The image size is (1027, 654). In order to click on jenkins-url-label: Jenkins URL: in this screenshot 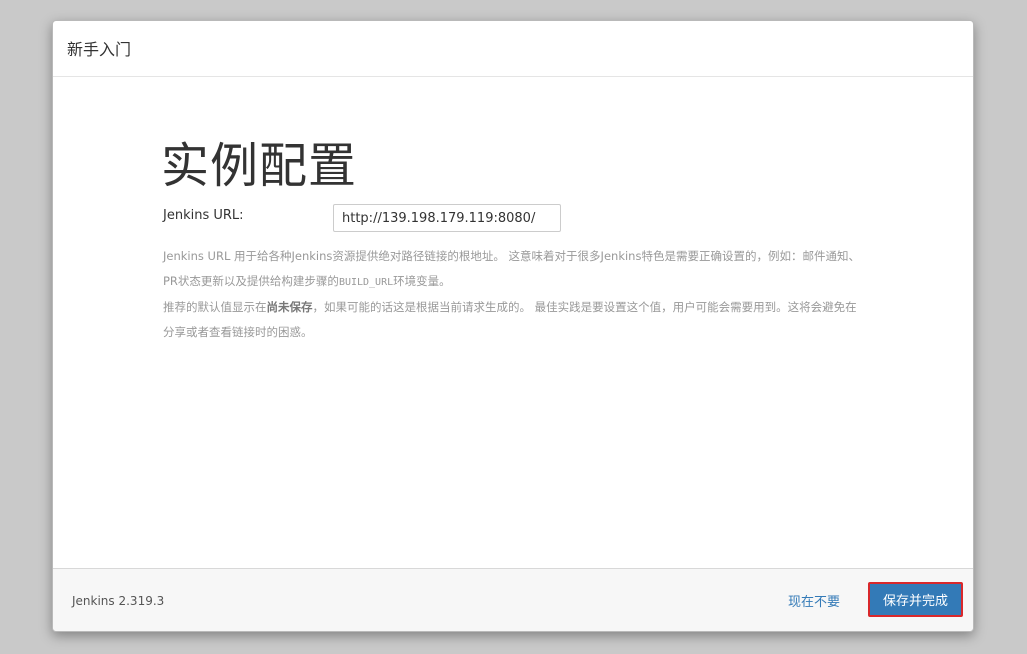, I will do `click(203, 215)`.